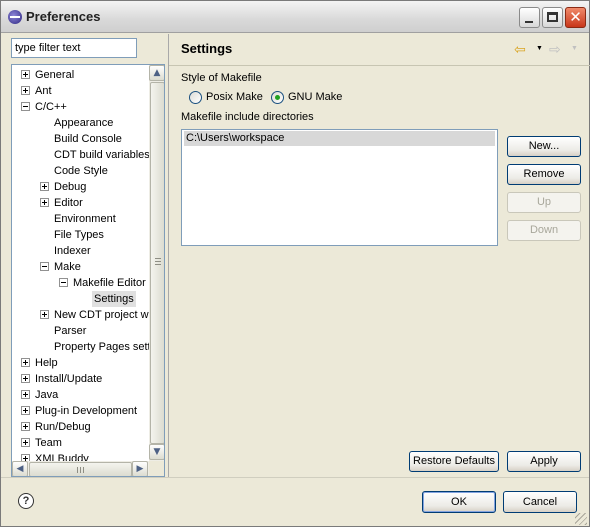  I want to click on list-item: C:\Users\workspace, so click(339, 138).